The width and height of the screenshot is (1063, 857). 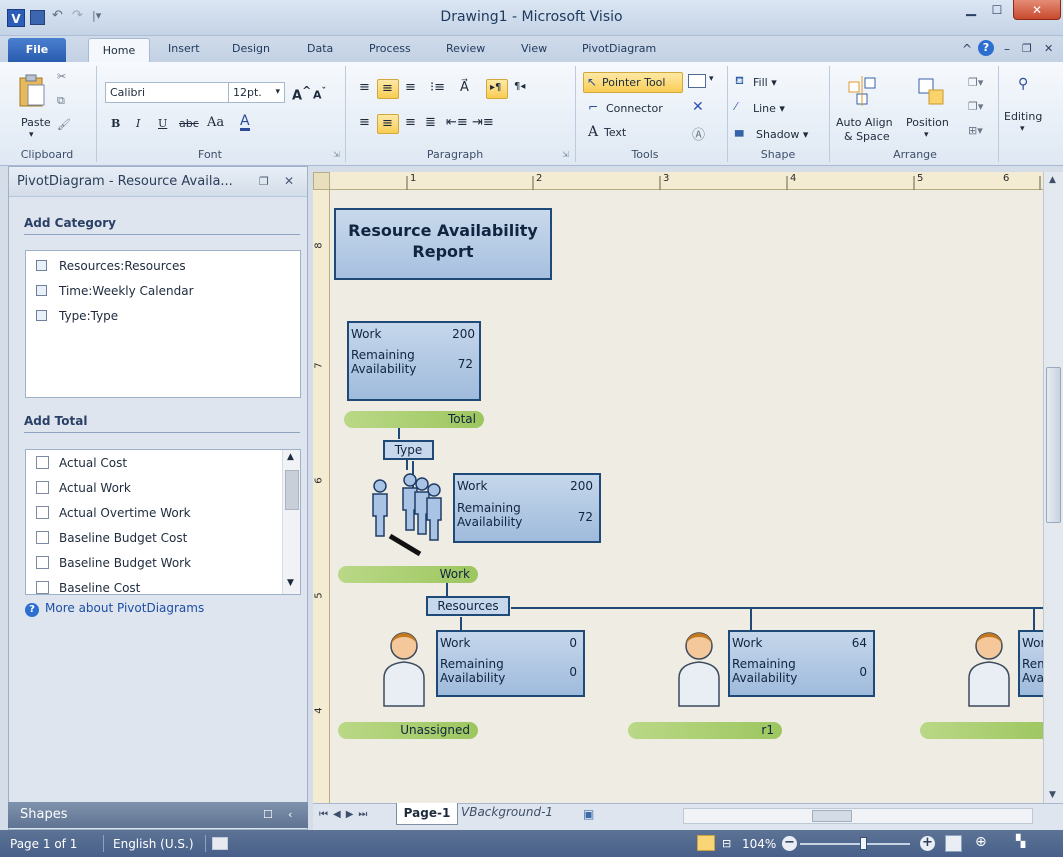 I want to click on shapes-minimize-icon: ☐, so click(x=268, y=815).